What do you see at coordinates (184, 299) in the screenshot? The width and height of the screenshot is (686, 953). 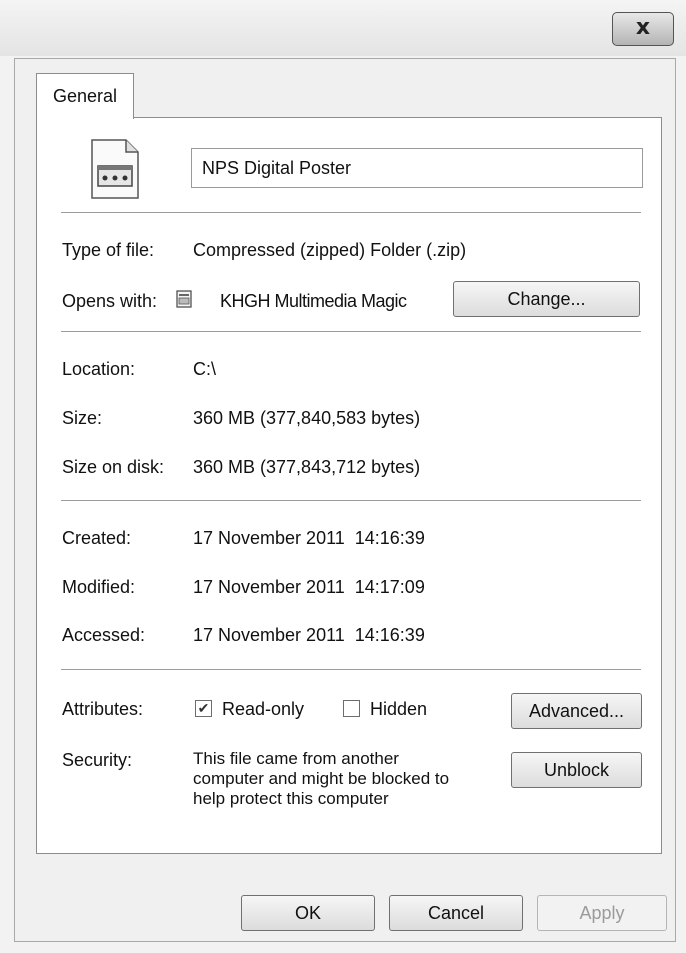 I see `application-icon` at bounding box center [184, 299].